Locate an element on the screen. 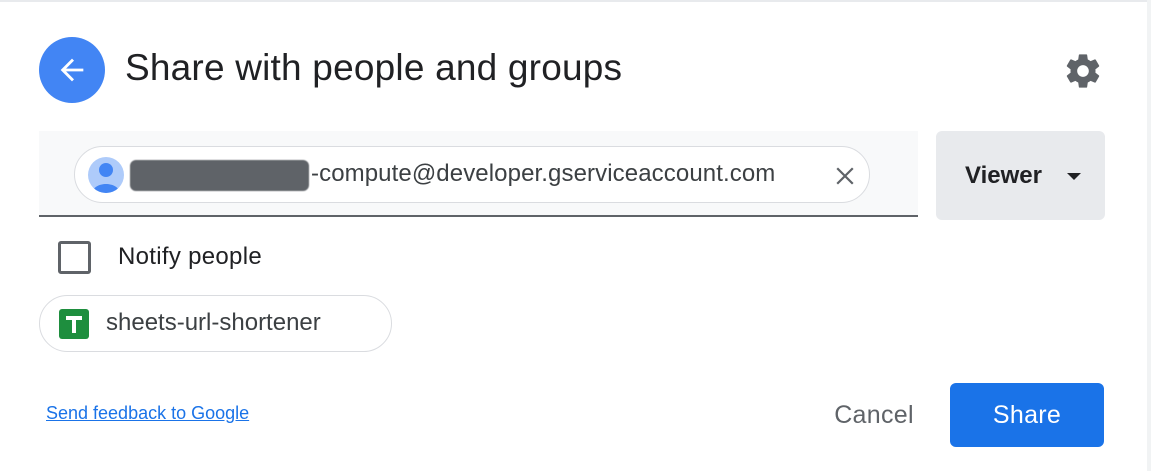 Image resolution: width=1151 pixels, height=471 pixels. settings-button is located at coordinates (1083, 71).